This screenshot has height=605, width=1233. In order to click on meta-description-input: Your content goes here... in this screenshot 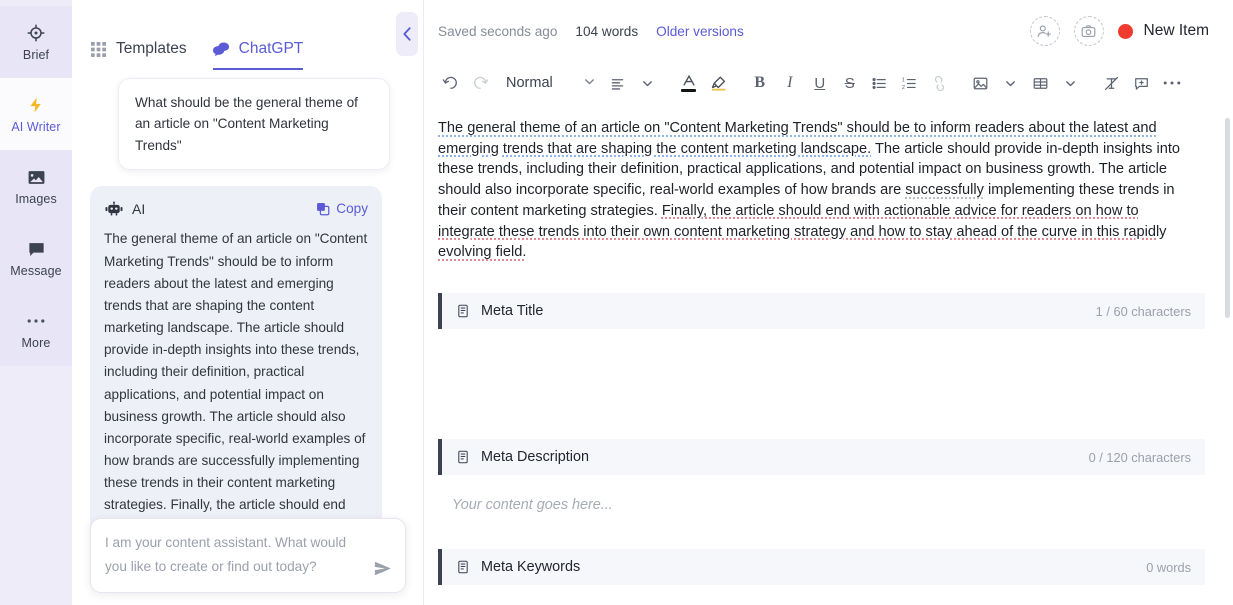, I will do `click(821, 505)`.